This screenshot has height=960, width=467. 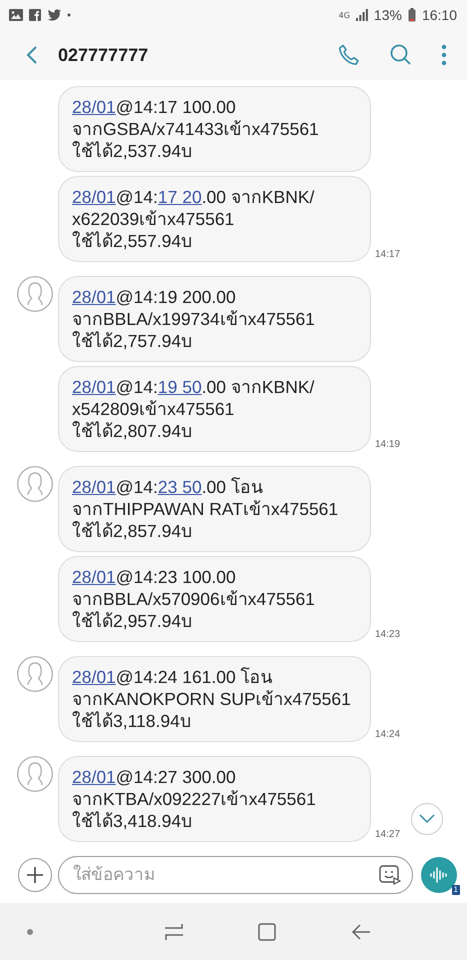 What do you see at coordinates (194, 599) in the screenshot?
I see `message-text: 28/01@14:23 100.00 จากBBLA/x570906เข้าx475561 ใช้ได้2,957.94บ` at bounding box center [194, 599].